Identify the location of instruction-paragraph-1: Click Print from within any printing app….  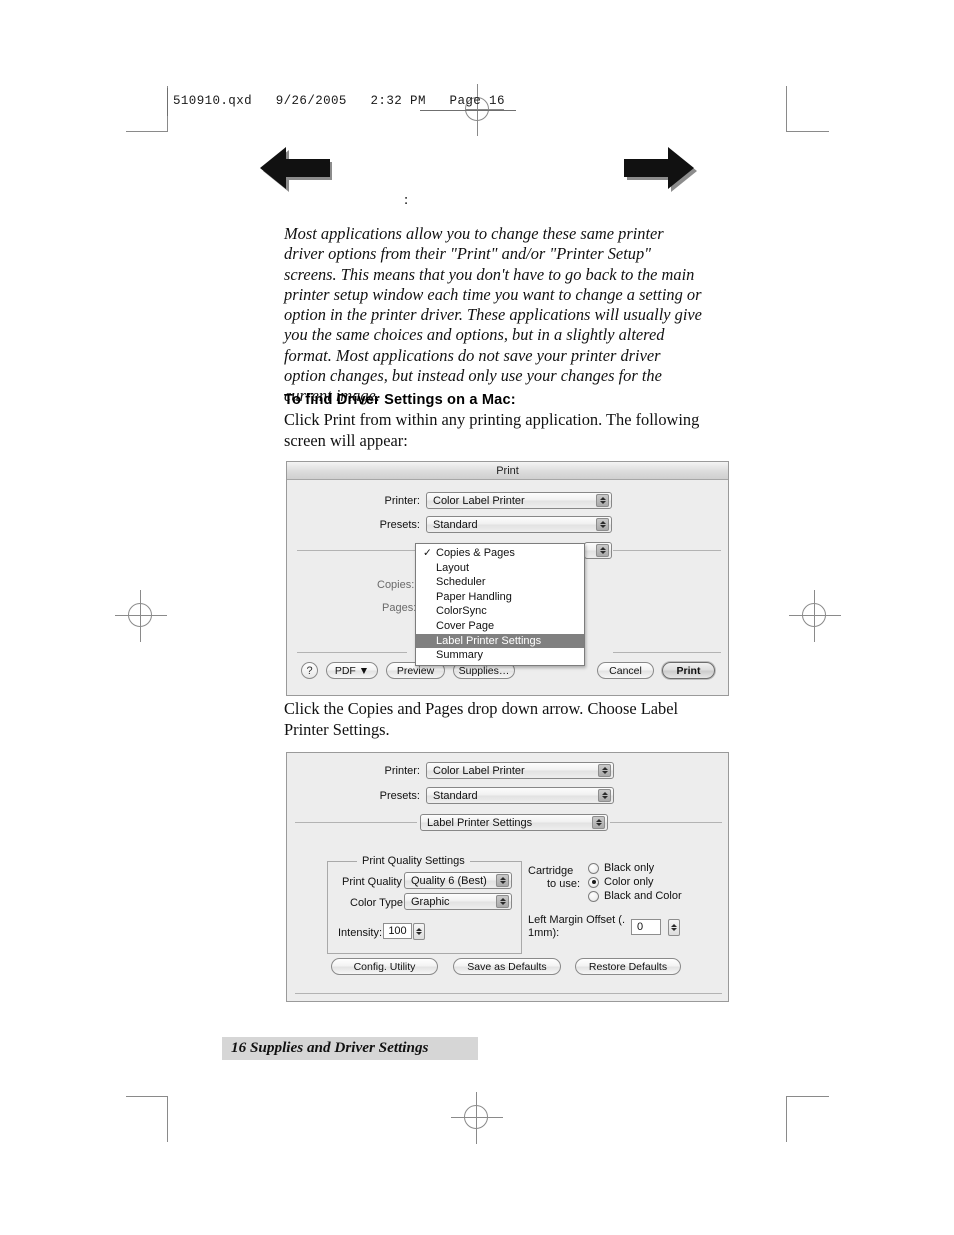
(492, 430).